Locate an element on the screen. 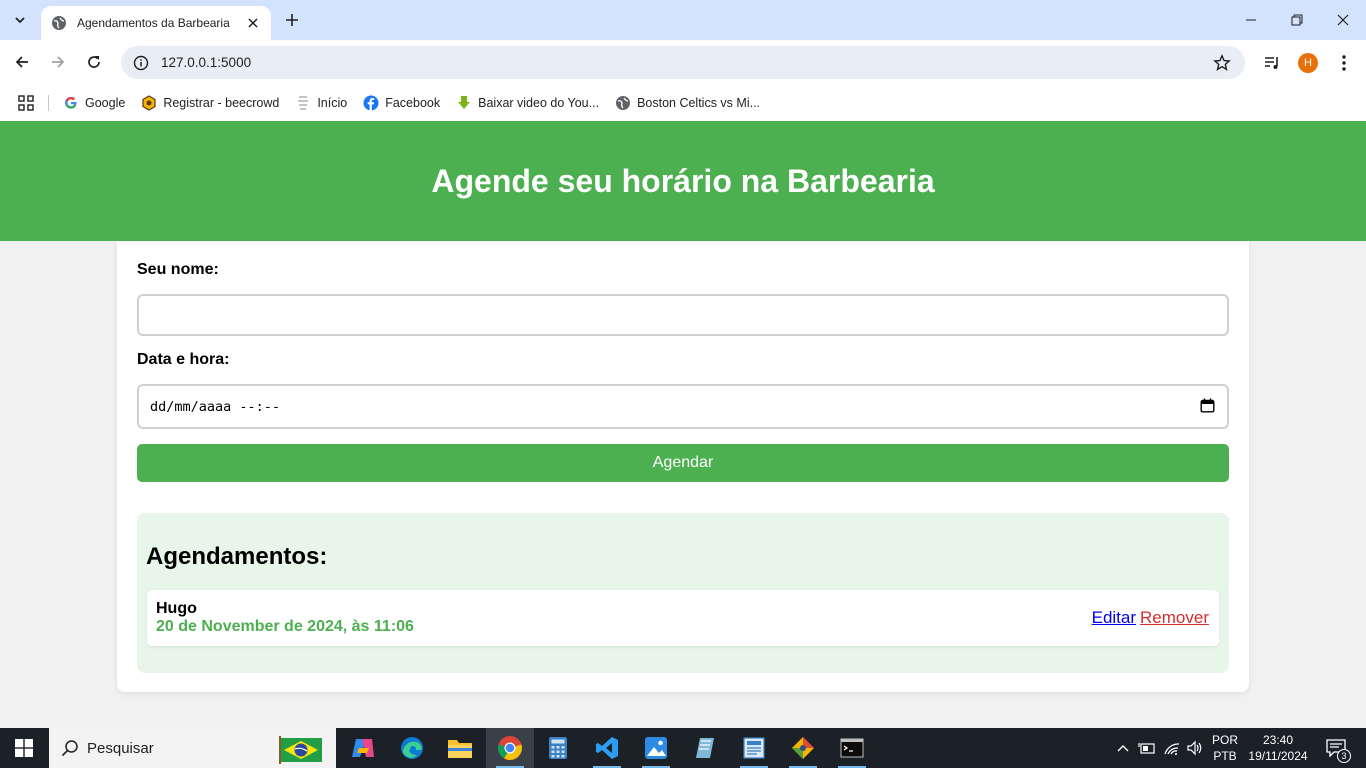 This screenshot has height=768, width=1366. browser-toolbar: 127.0.0.1:5000 H is located at coordinates (683, 62).